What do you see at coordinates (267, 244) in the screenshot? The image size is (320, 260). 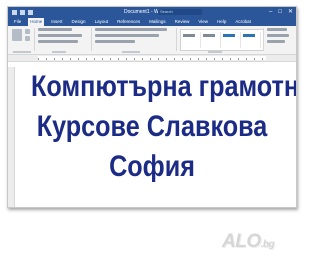 I see `watermark-suffix: .bg` at bounding box center [267, 244].